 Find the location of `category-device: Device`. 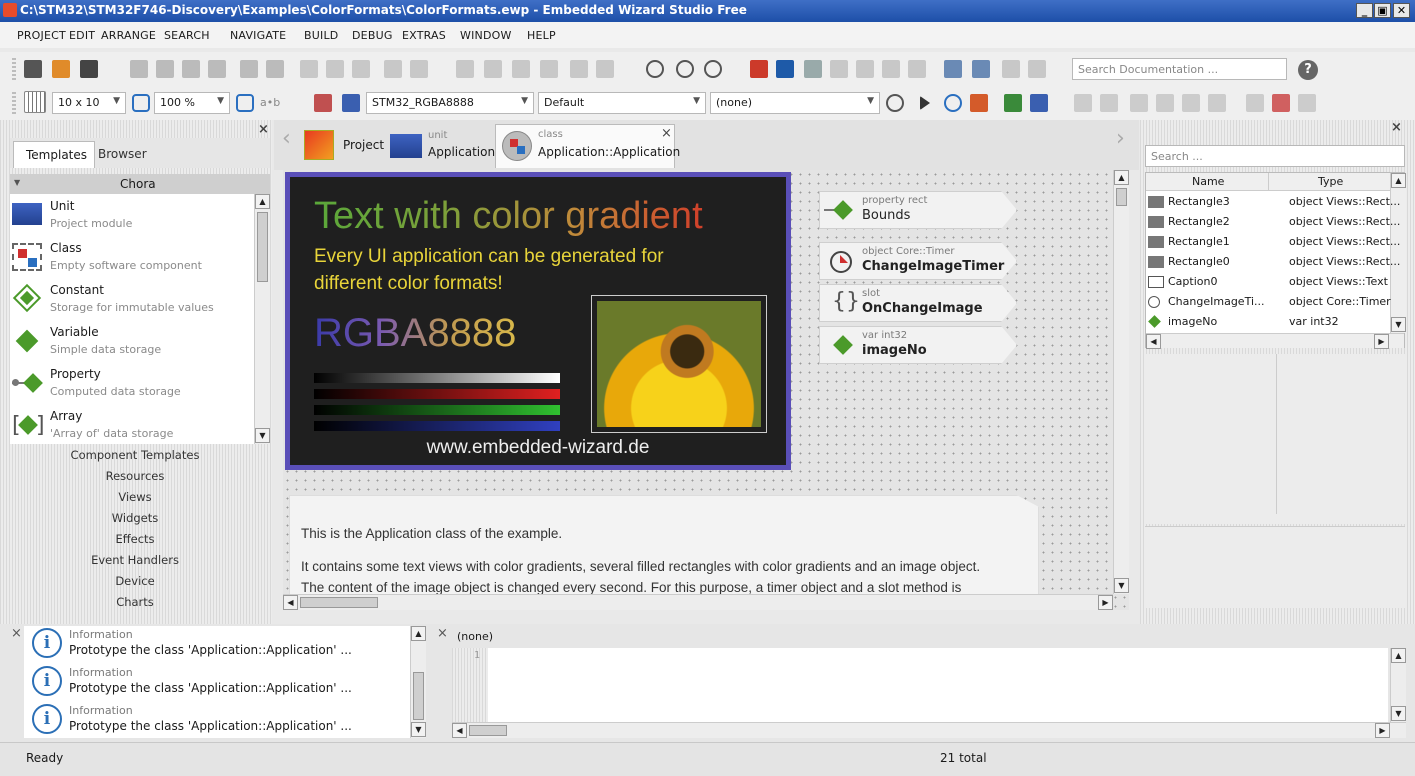

category-device: Device is located at coordinates (135, 581).